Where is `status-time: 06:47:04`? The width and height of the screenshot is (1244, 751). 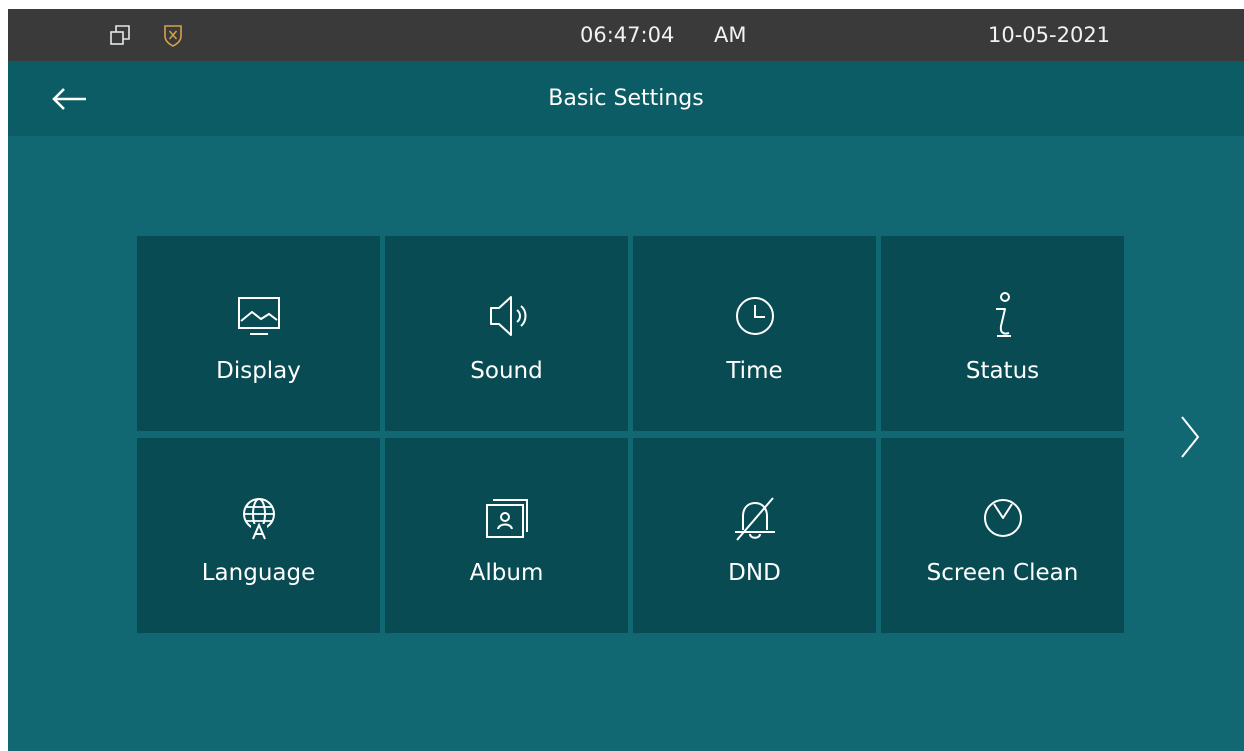
status-time: 06:47:04 is located at coordinates (627, 35).